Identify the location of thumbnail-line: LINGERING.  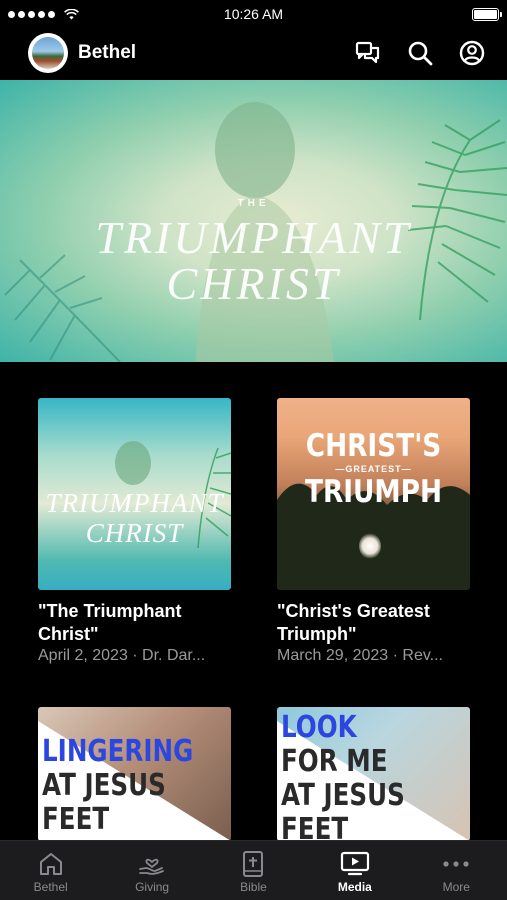
(118, 751).